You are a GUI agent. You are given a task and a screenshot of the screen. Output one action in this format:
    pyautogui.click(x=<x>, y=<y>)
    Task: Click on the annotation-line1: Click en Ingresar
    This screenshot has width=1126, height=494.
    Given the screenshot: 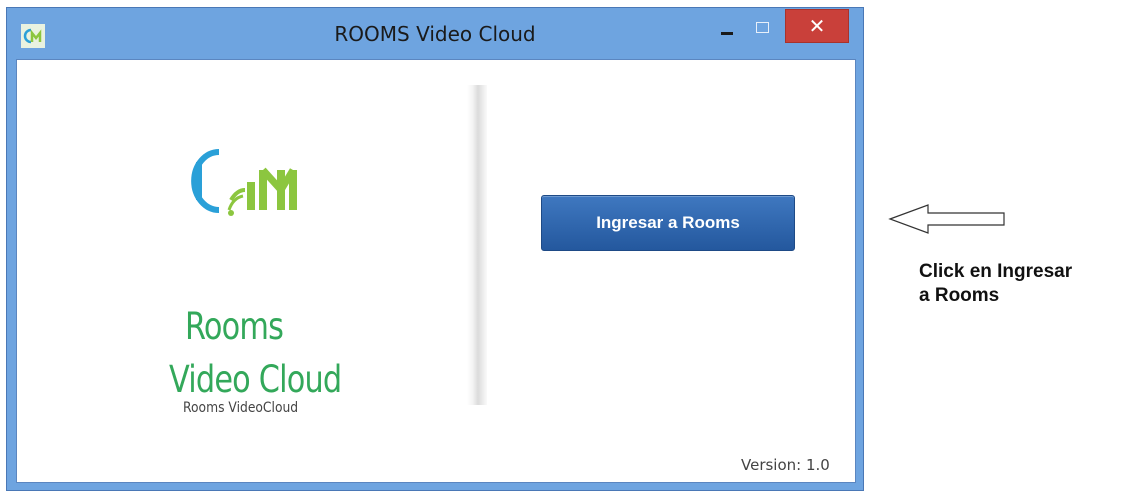 What is the action you would take?
    pyautogui.click(x=996, y=271)
    